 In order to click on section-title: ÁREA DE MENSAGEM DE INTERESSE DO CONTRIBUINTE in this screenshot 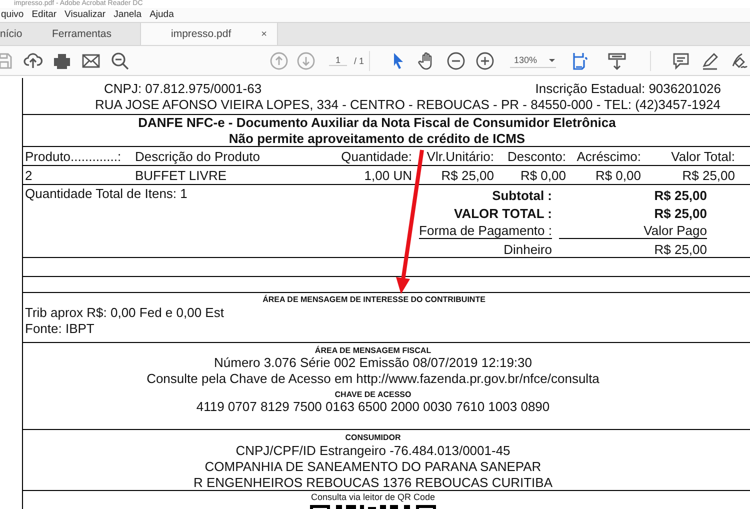, I will do `click(374, 299)`.